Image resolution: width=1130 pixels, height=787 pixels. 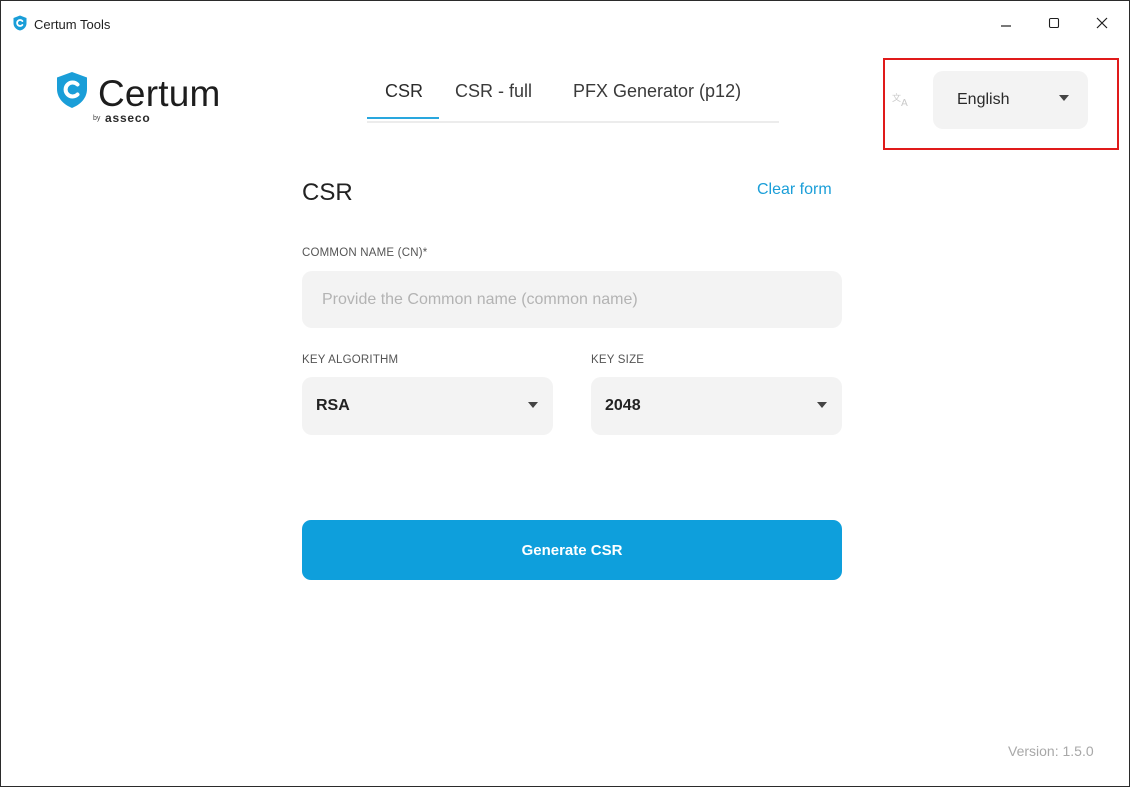 I want to click on translate-icon: 文 A, so click(x=900, y=99).